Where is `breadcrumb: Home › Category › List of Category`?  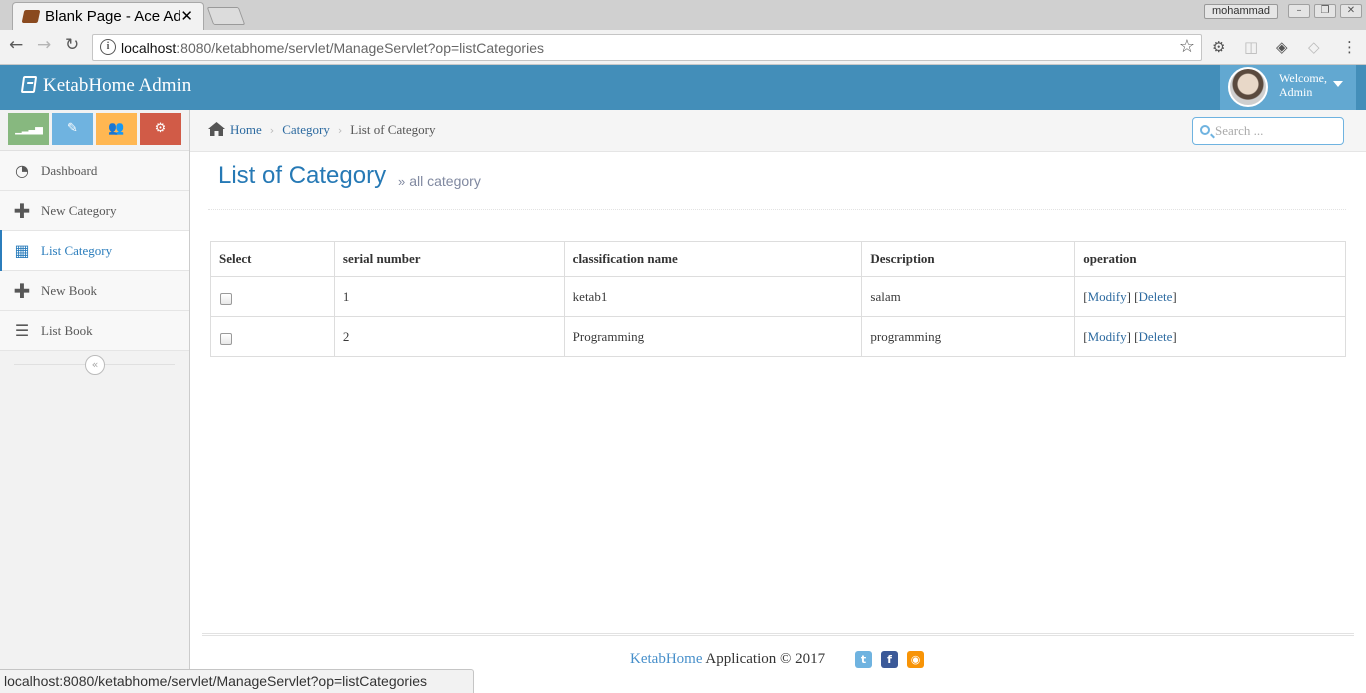
breadcrumb: Home › Category › List of Category is located at coordinates (321, 130).